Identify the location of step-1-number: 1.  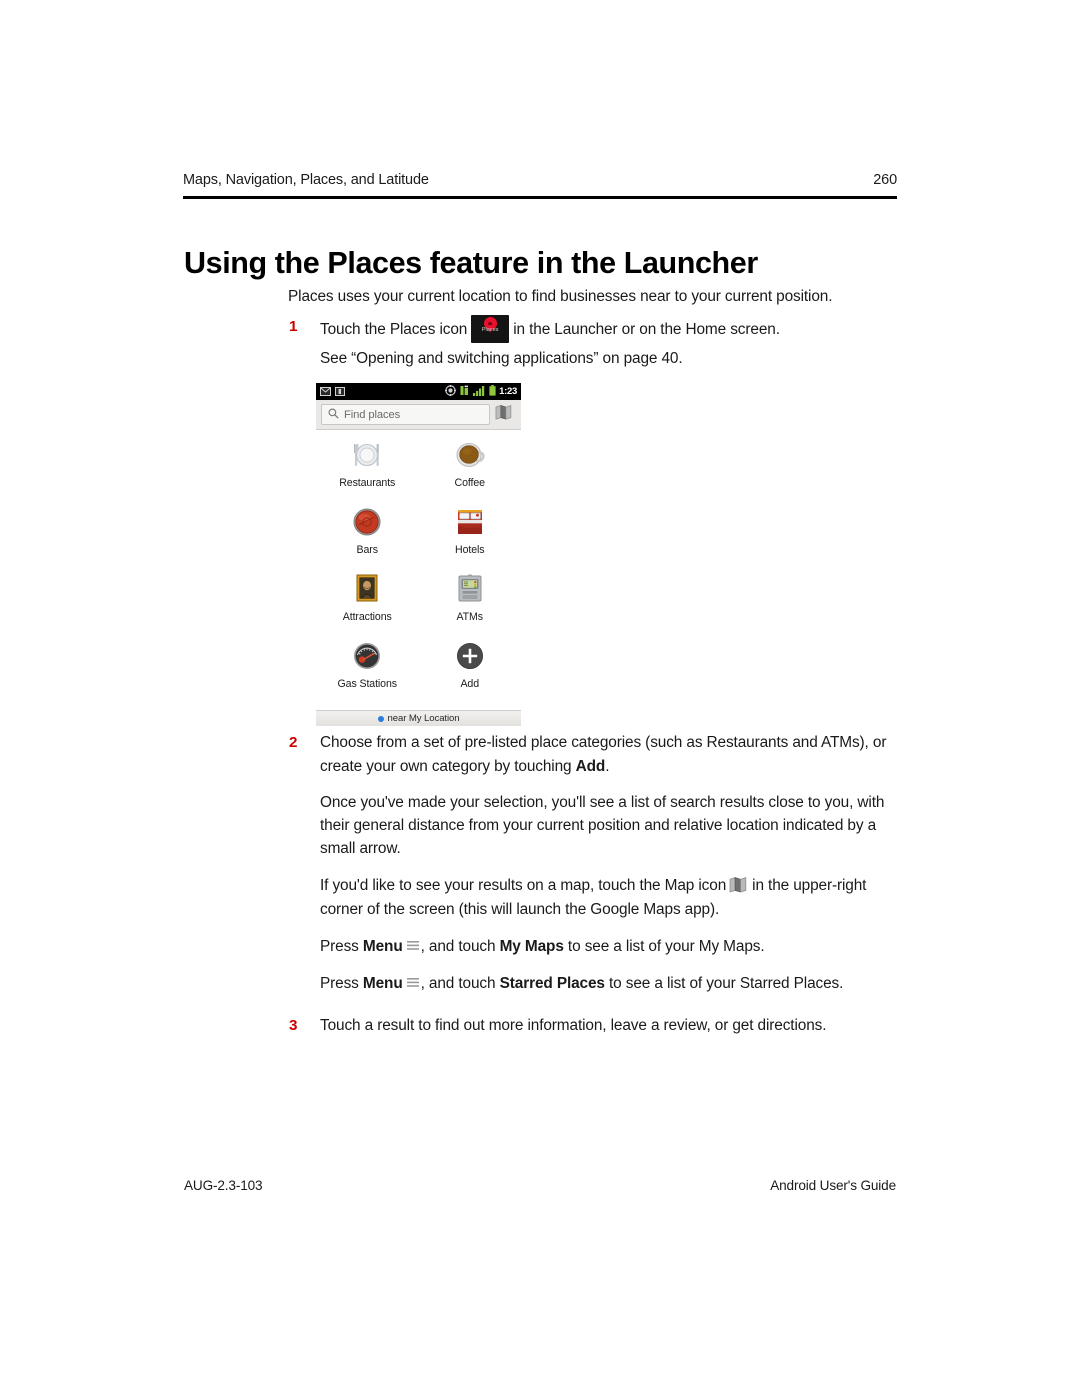
(293, 327).